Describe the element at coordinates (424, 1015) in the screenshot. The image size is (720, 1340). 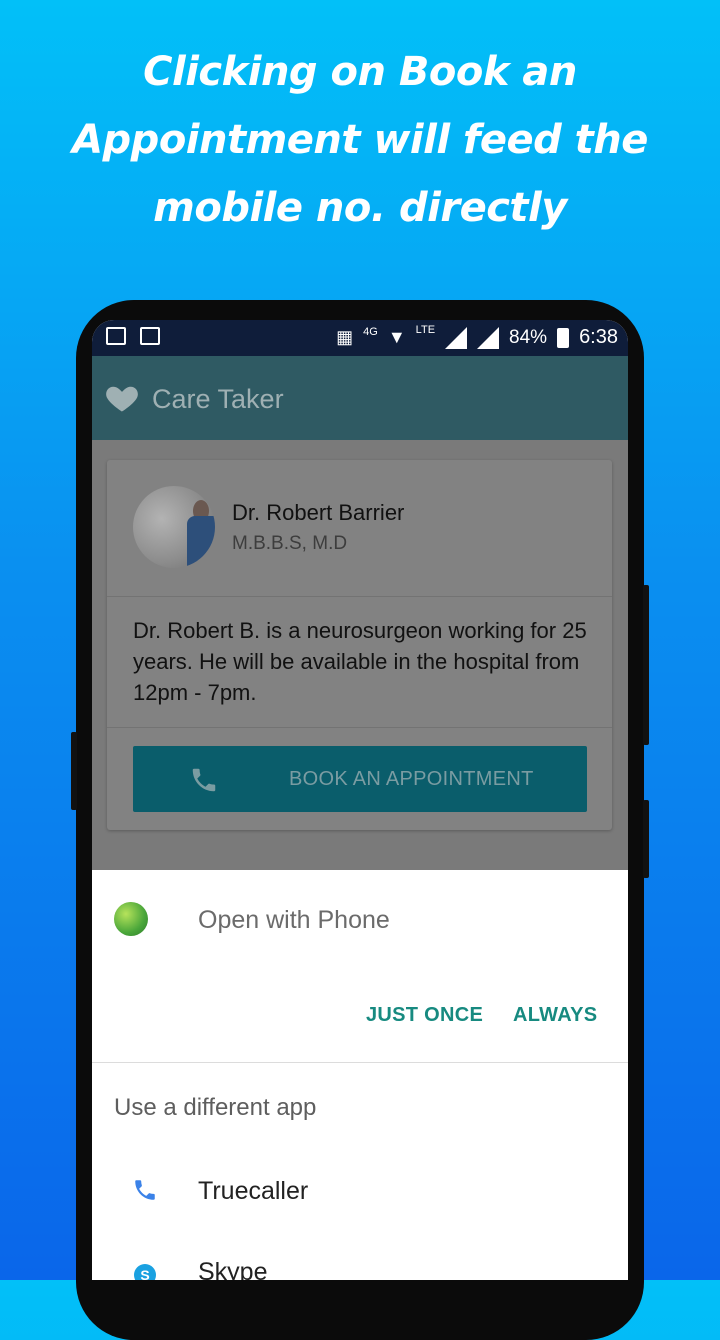
I see `just-once-button: JUST ONCE` at that location.